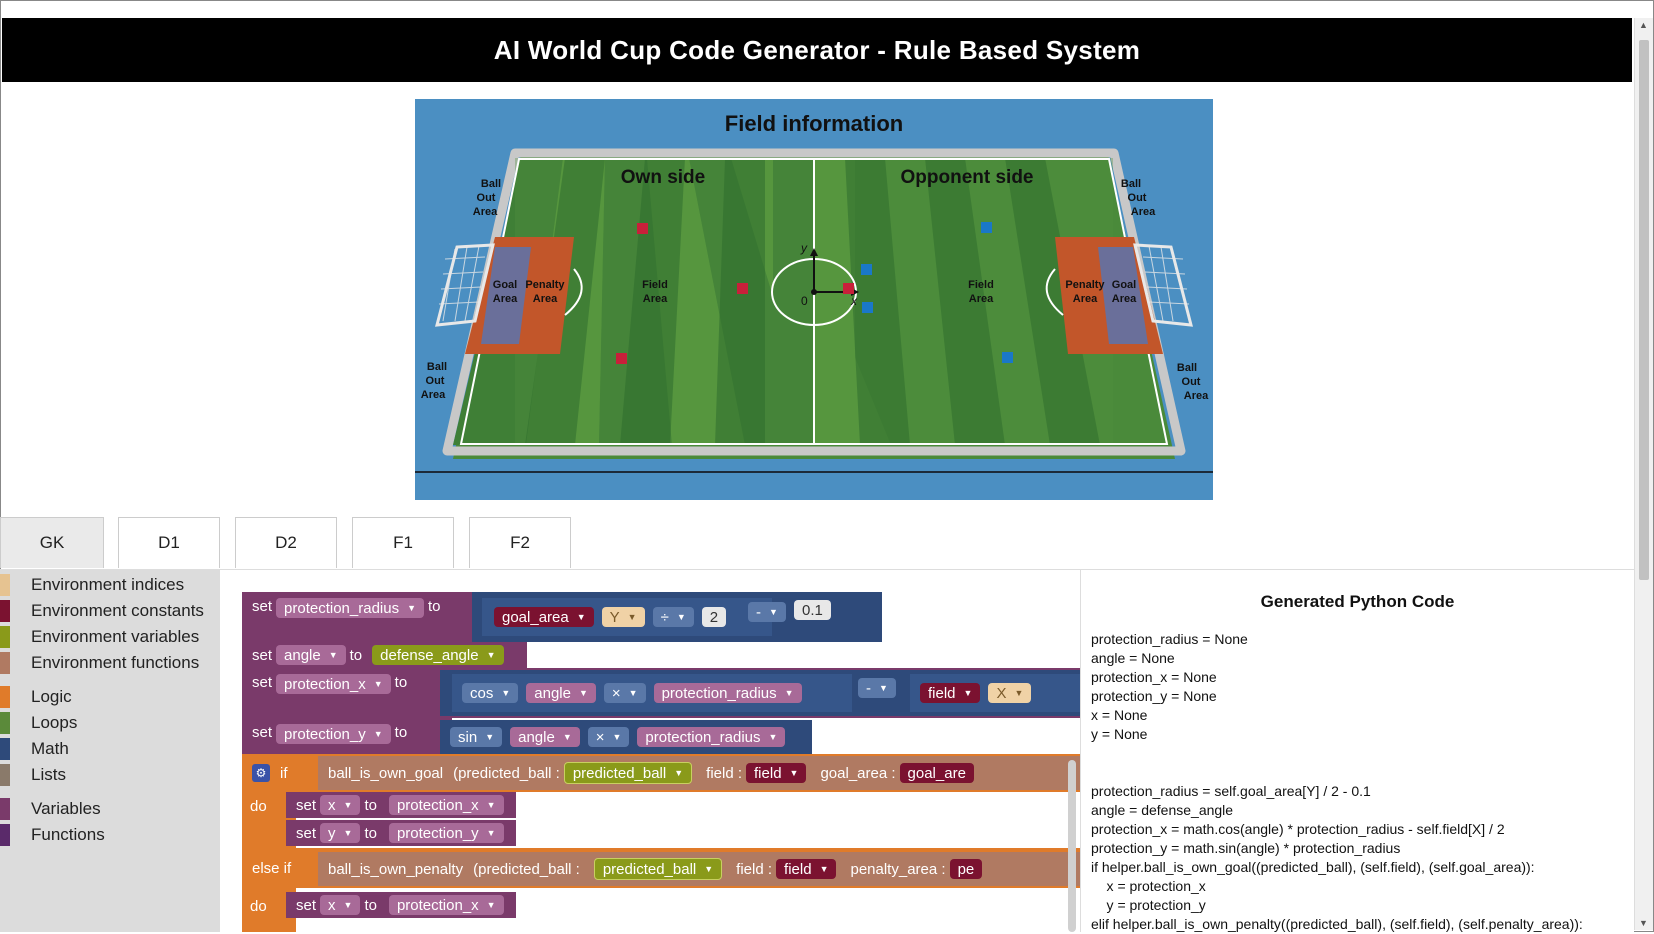  What do you see at coordinates (110, 775) in the screenshot?
I see `category-lists: Lists` at bounding box center [110, 775].